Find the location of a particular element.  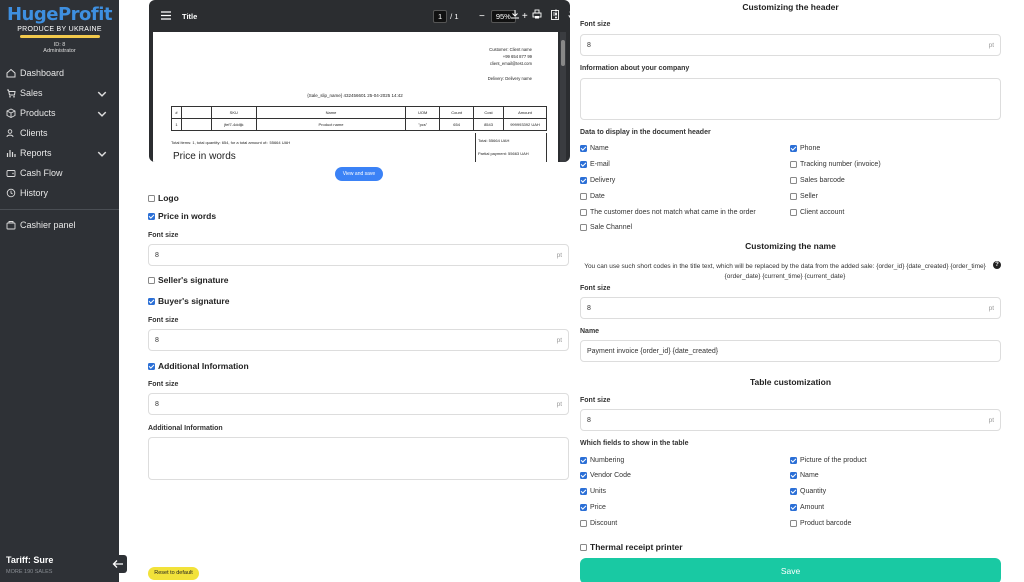

sellers-signature-checkbox: Seller's signature is located at coordinates (188, 280).